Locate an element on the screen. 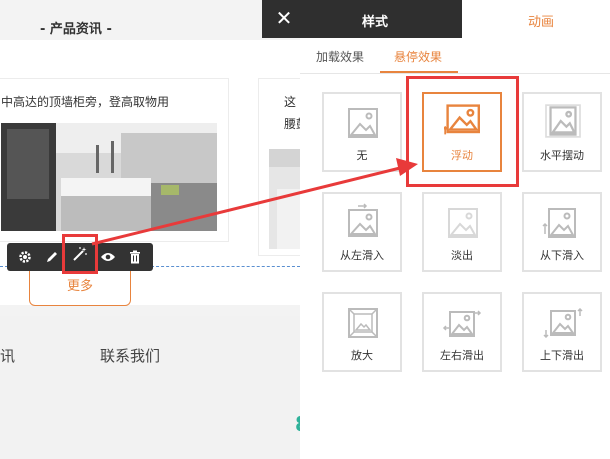 The width and height of the screenshot is (610, 459). news-card-text: 中高达的顶墙柜旁，登高取物用 is located at coordinates (85, 102).